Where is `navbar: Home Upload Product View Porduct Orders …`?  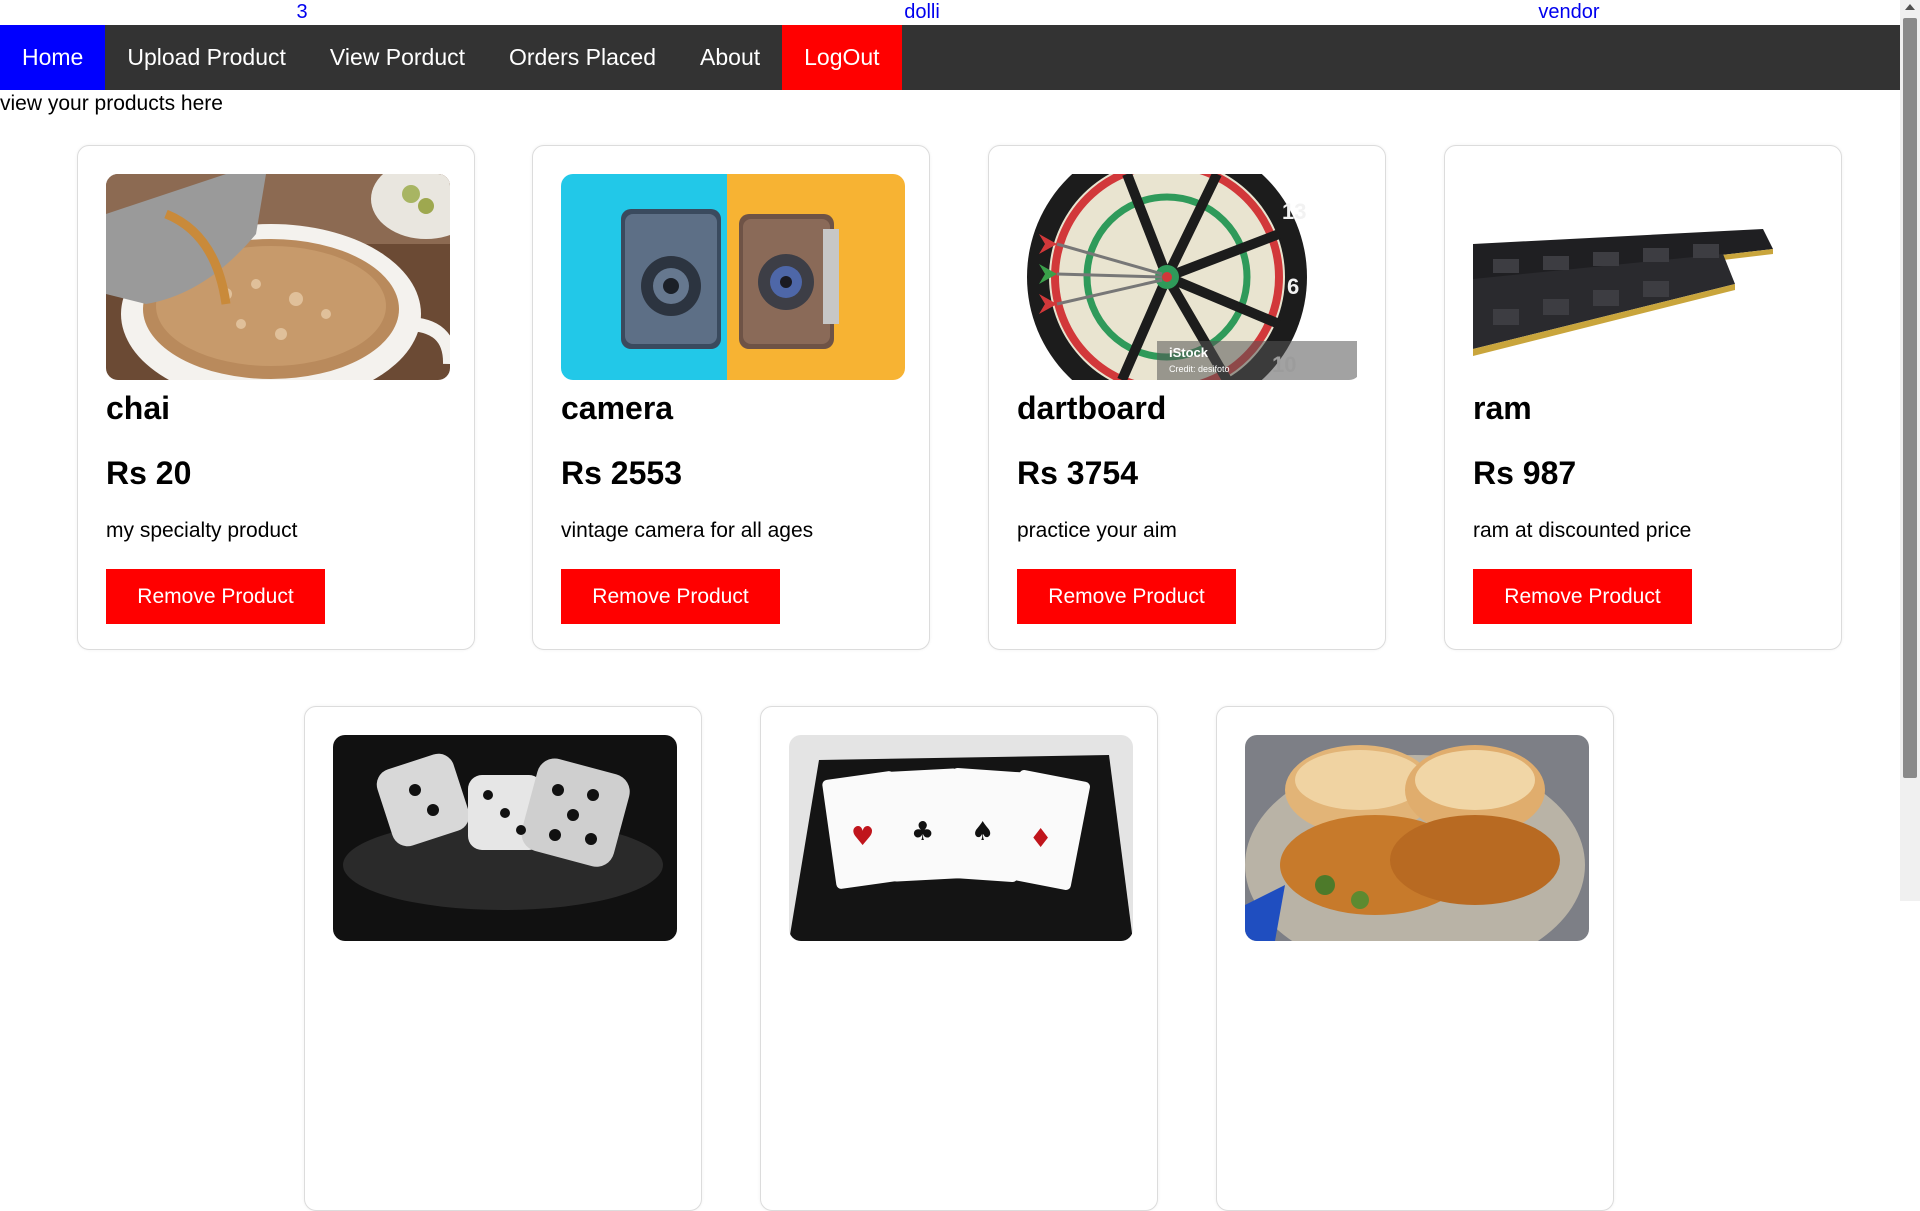 navbar: Home Upload Product View Porduct Orders … is located at coordinates (950, 57).